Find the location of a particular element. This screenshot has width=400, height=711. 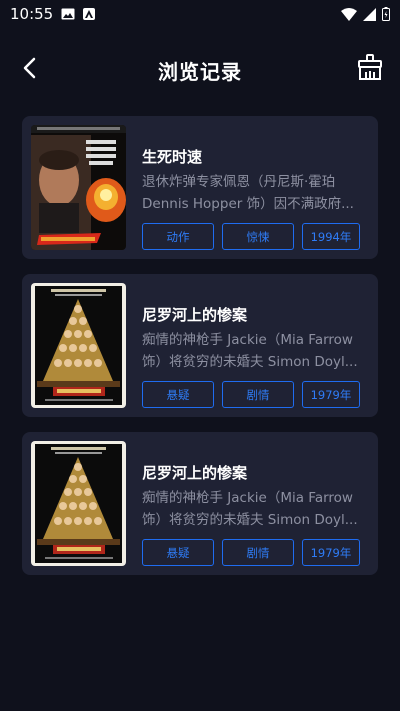

speed-poster is located at coordinates (78, 187).